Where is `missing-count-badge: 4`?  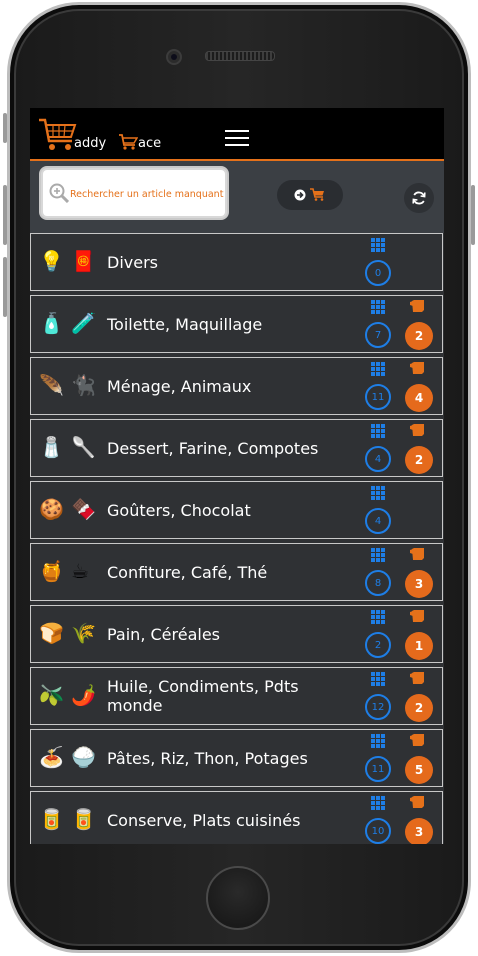 missing-count-badge: 4 is located at coordinates (419, 398).